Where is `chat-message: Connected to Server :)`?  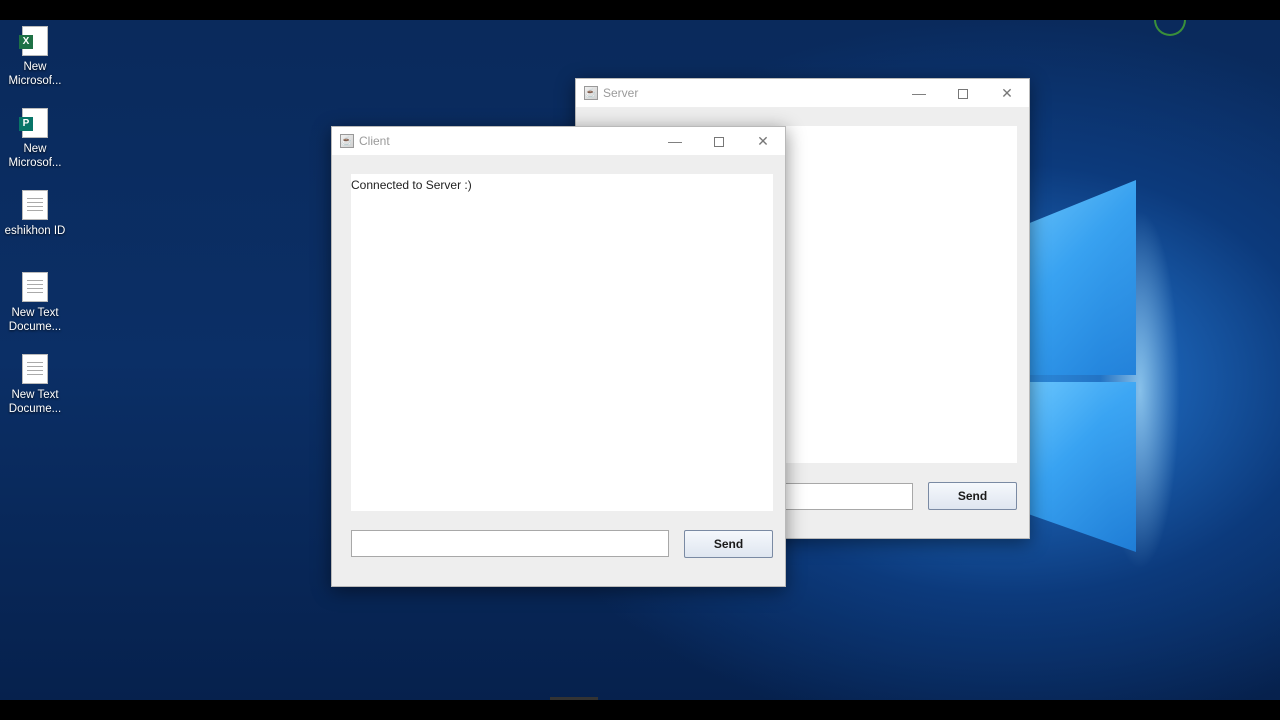
chat-message: Connected to Server :) is located at coordinates (411, 185).